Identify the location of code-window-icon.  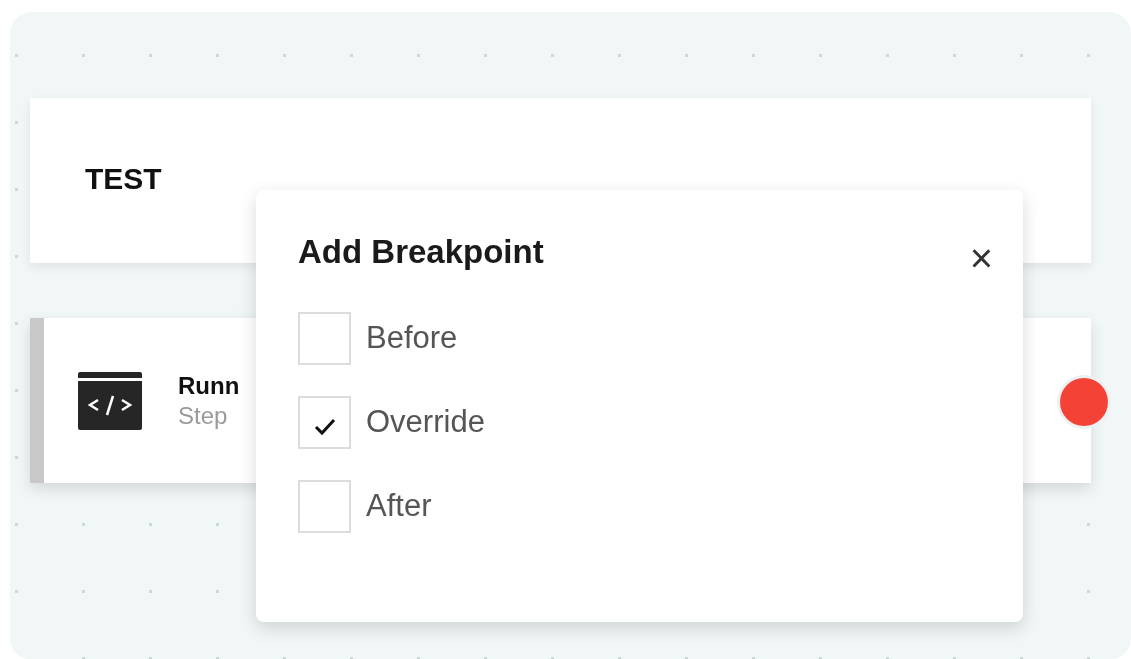
(110, 400).